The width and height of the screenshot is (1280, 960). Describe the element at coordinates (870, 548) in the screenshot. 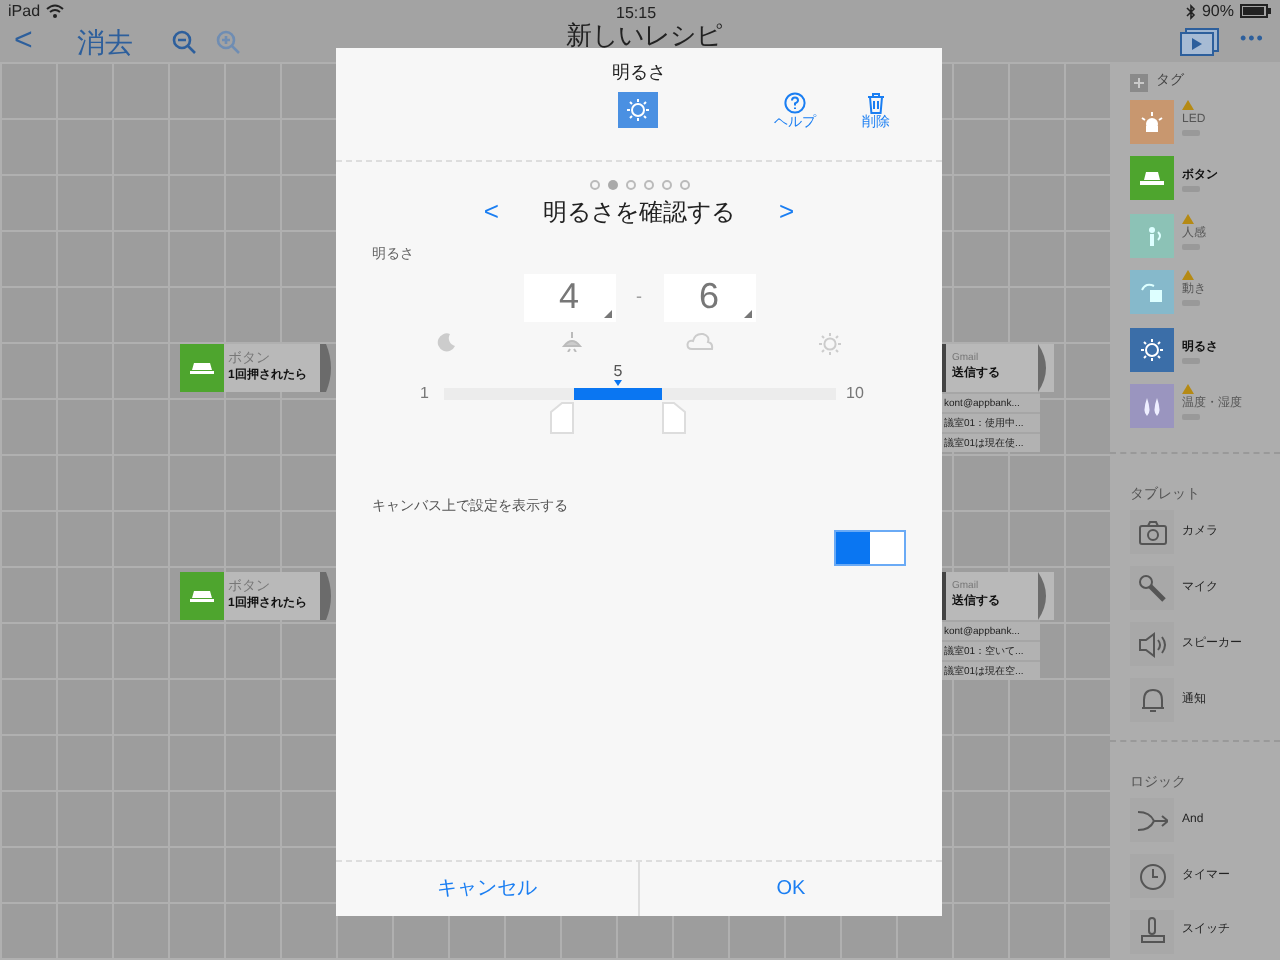

I see `display-toggle` at that location.